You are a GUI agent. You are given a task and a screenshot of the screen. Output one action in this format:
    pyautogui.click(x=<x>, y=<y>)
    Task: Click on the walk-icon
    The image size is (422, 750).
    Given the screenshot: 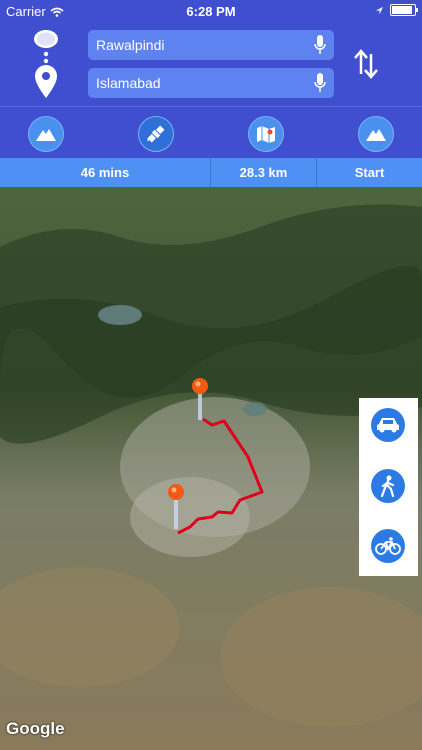 What is the action you would take?
    pyautogui.click(x=387, y=486)
    